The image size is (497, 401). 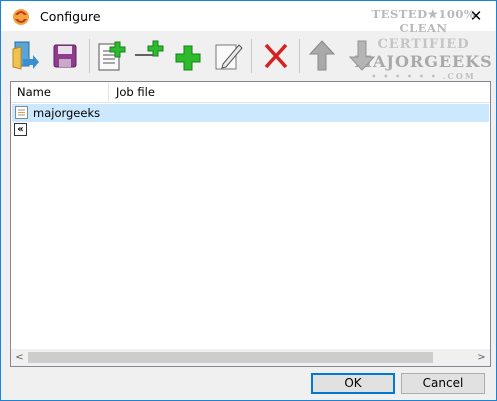 What do you see at coordinates (19, 357) in the screenshot?
I see `scroll-left-arrow: <` at bounding box center [19, 357].